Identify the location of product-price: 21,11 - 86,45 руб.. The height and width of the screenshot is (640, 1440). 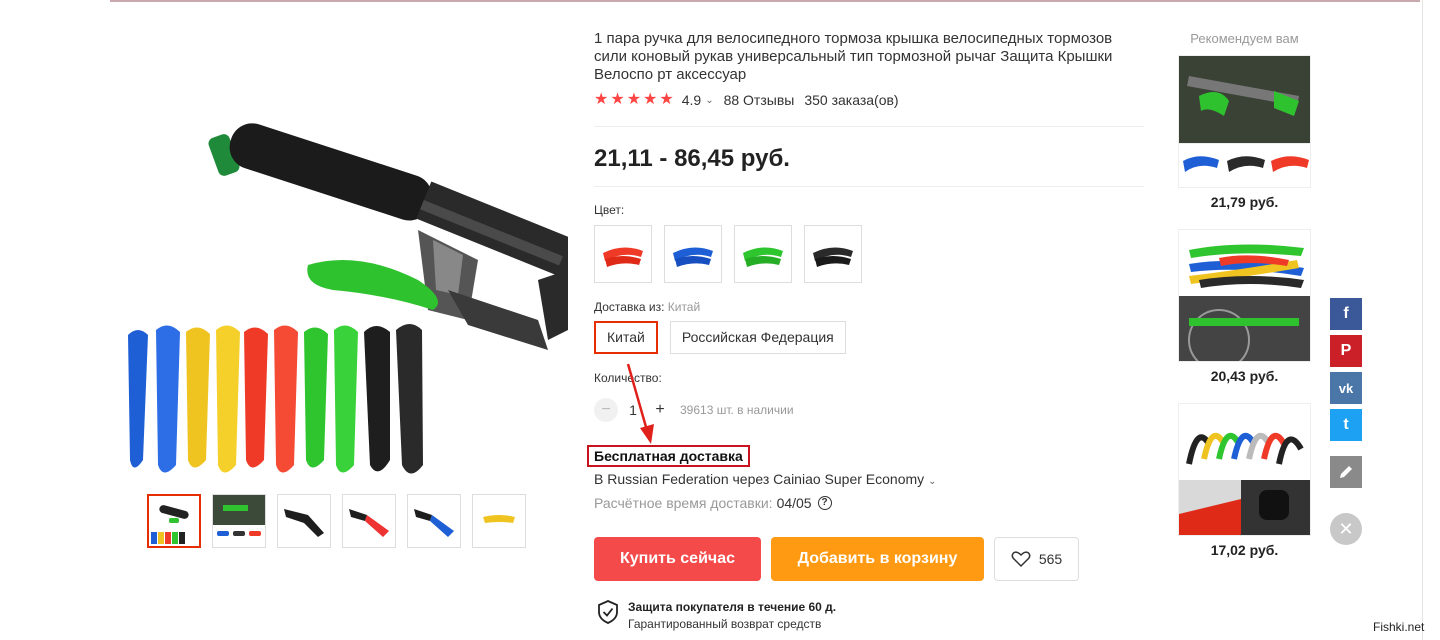
(692, 158).